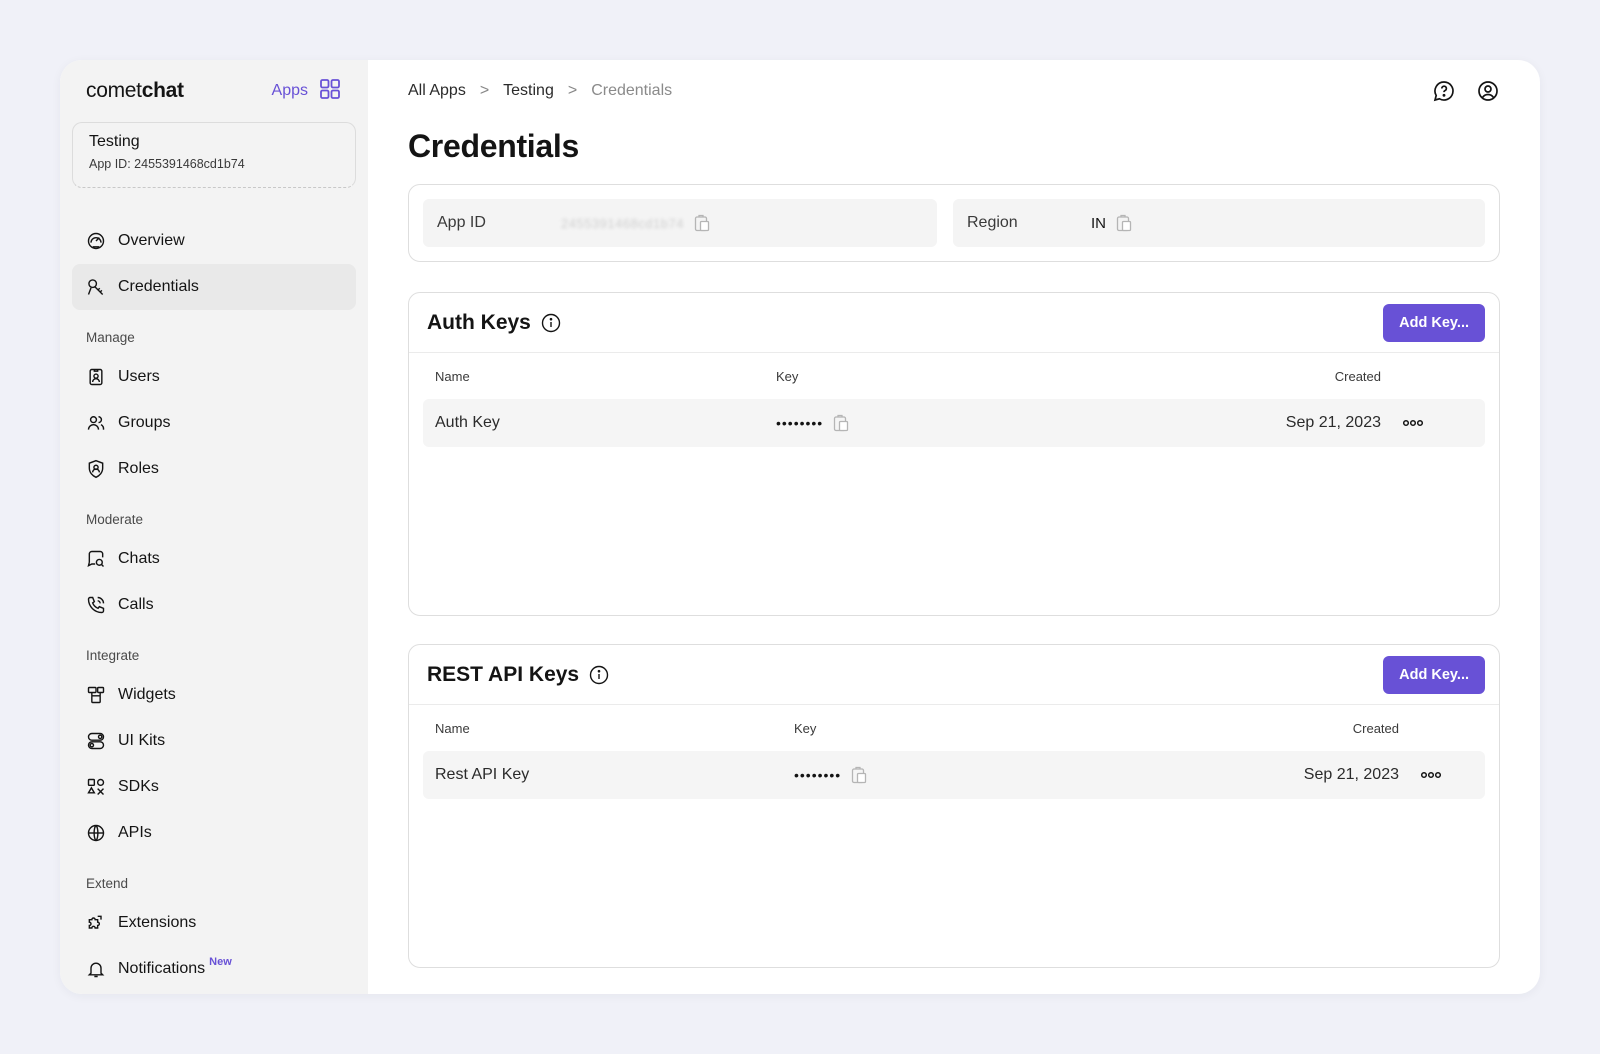 The image size is (1600, 1054). I want to click on sdk-icon, so click(96, 787).